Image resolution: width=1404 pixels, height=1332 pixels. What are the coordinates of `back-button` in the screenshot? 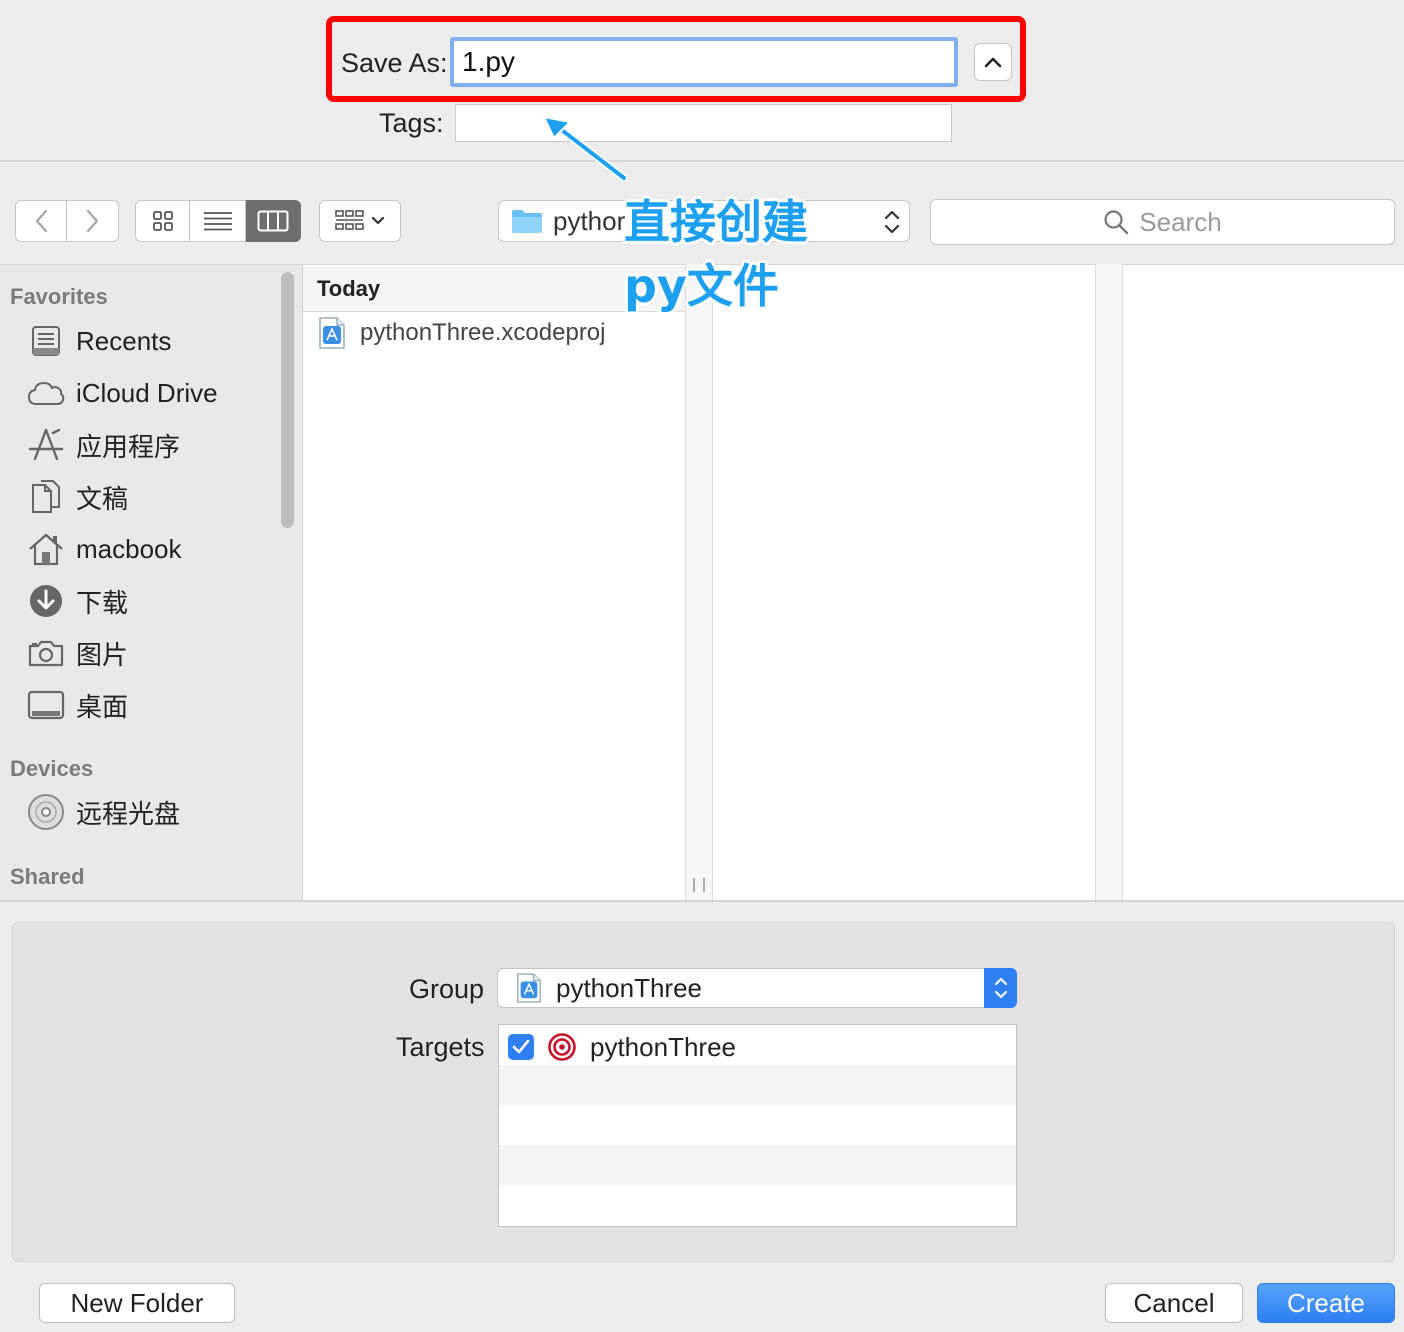 It's located at (41, 221).